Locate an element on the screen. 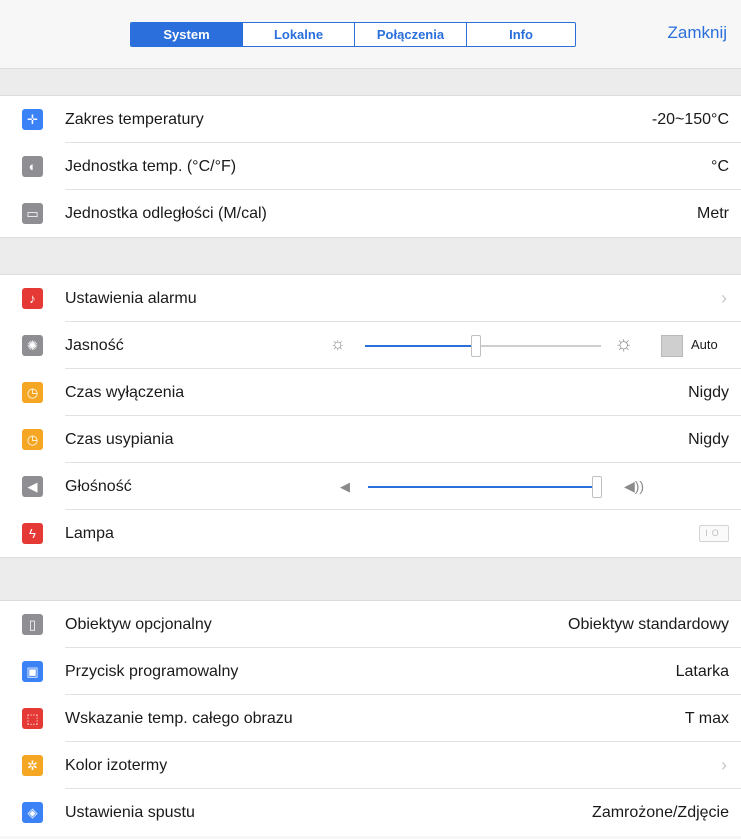 The image size is (741, 839). lens-icon: ▯ is located at coordinates (32, 624).